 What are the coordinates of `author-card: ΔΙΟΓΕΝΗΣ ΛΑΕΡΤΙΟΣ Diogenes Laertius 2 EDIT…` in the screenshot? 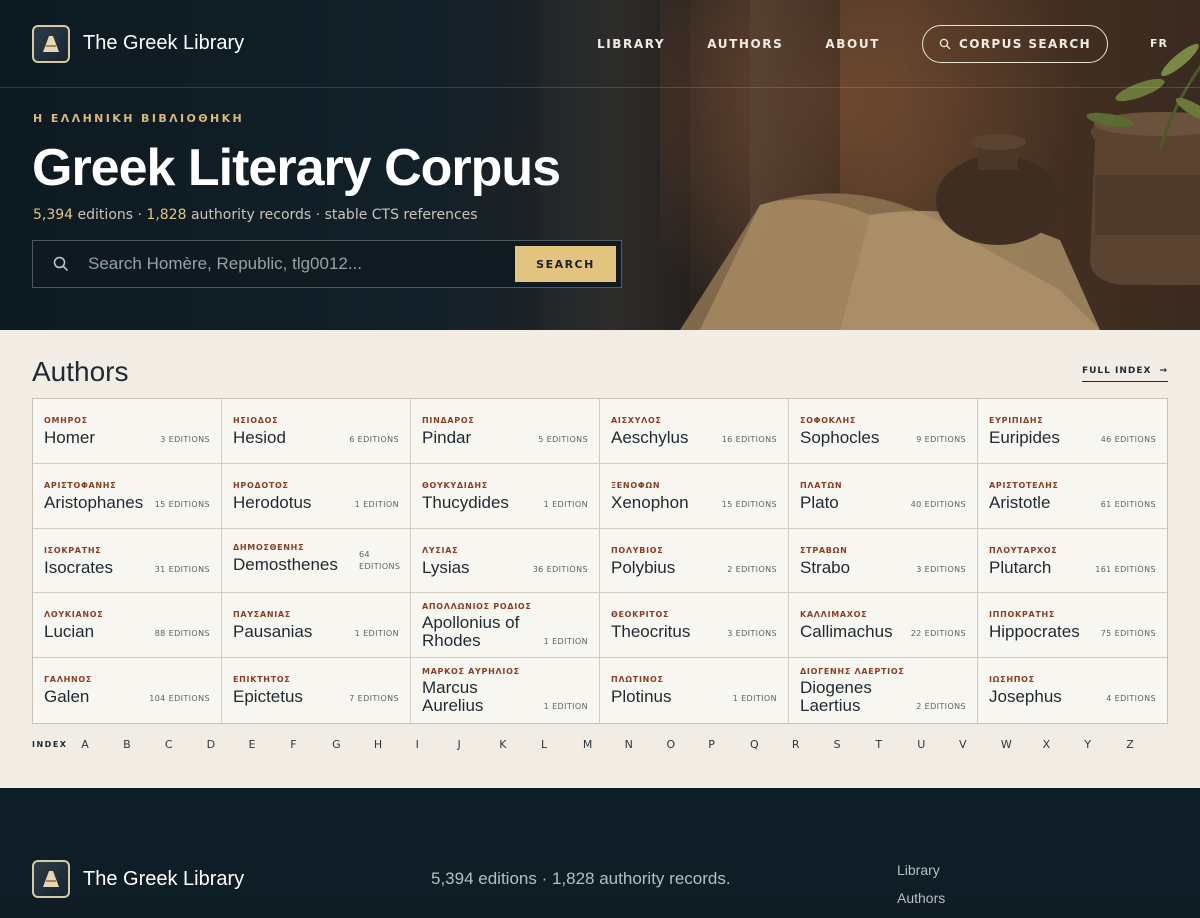 It's located at (883, 690).